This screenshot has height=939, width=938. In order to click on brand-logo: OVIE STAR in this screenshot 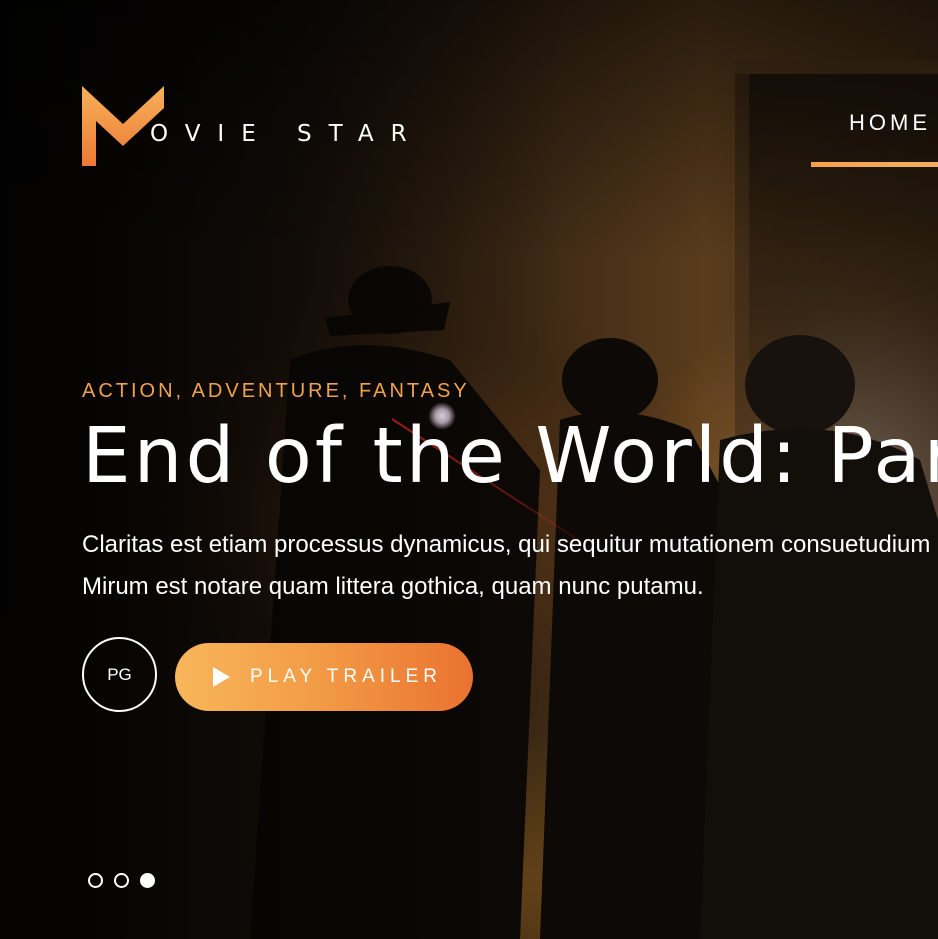, I will do `click(253, 126)`.